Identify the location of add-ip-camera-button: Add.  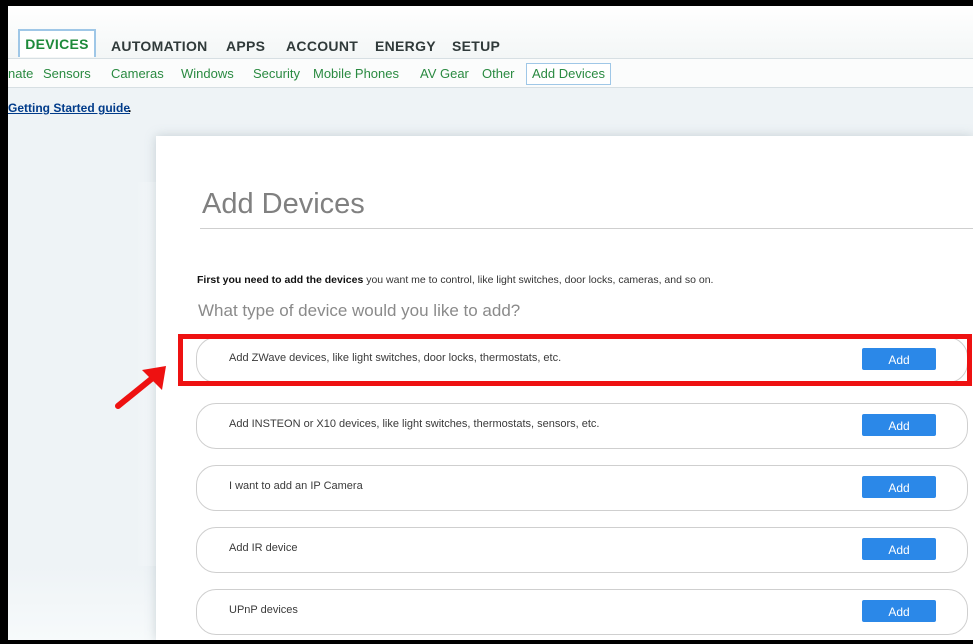
(899, 487).